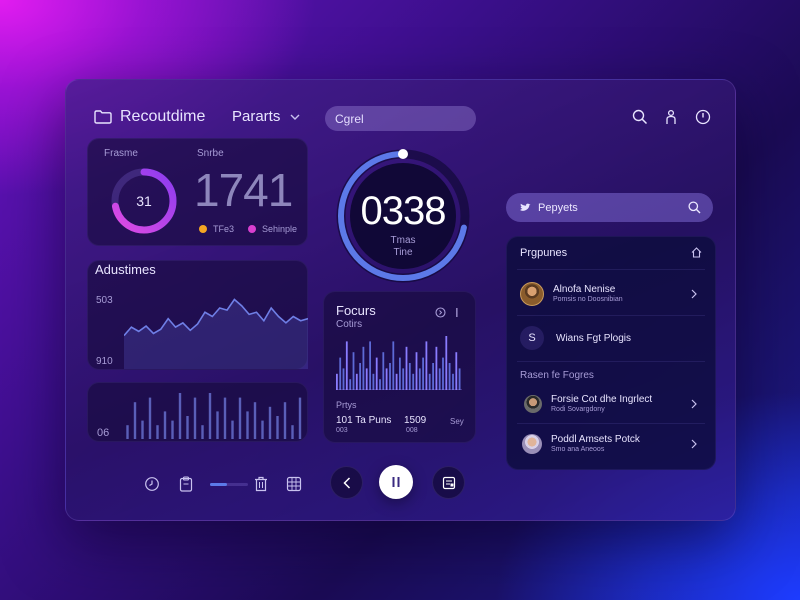  What do you see at coordinates (457, 421) in the screenshot?
I see `focus-stat-3: Sey` at bounding box center [457, 421].